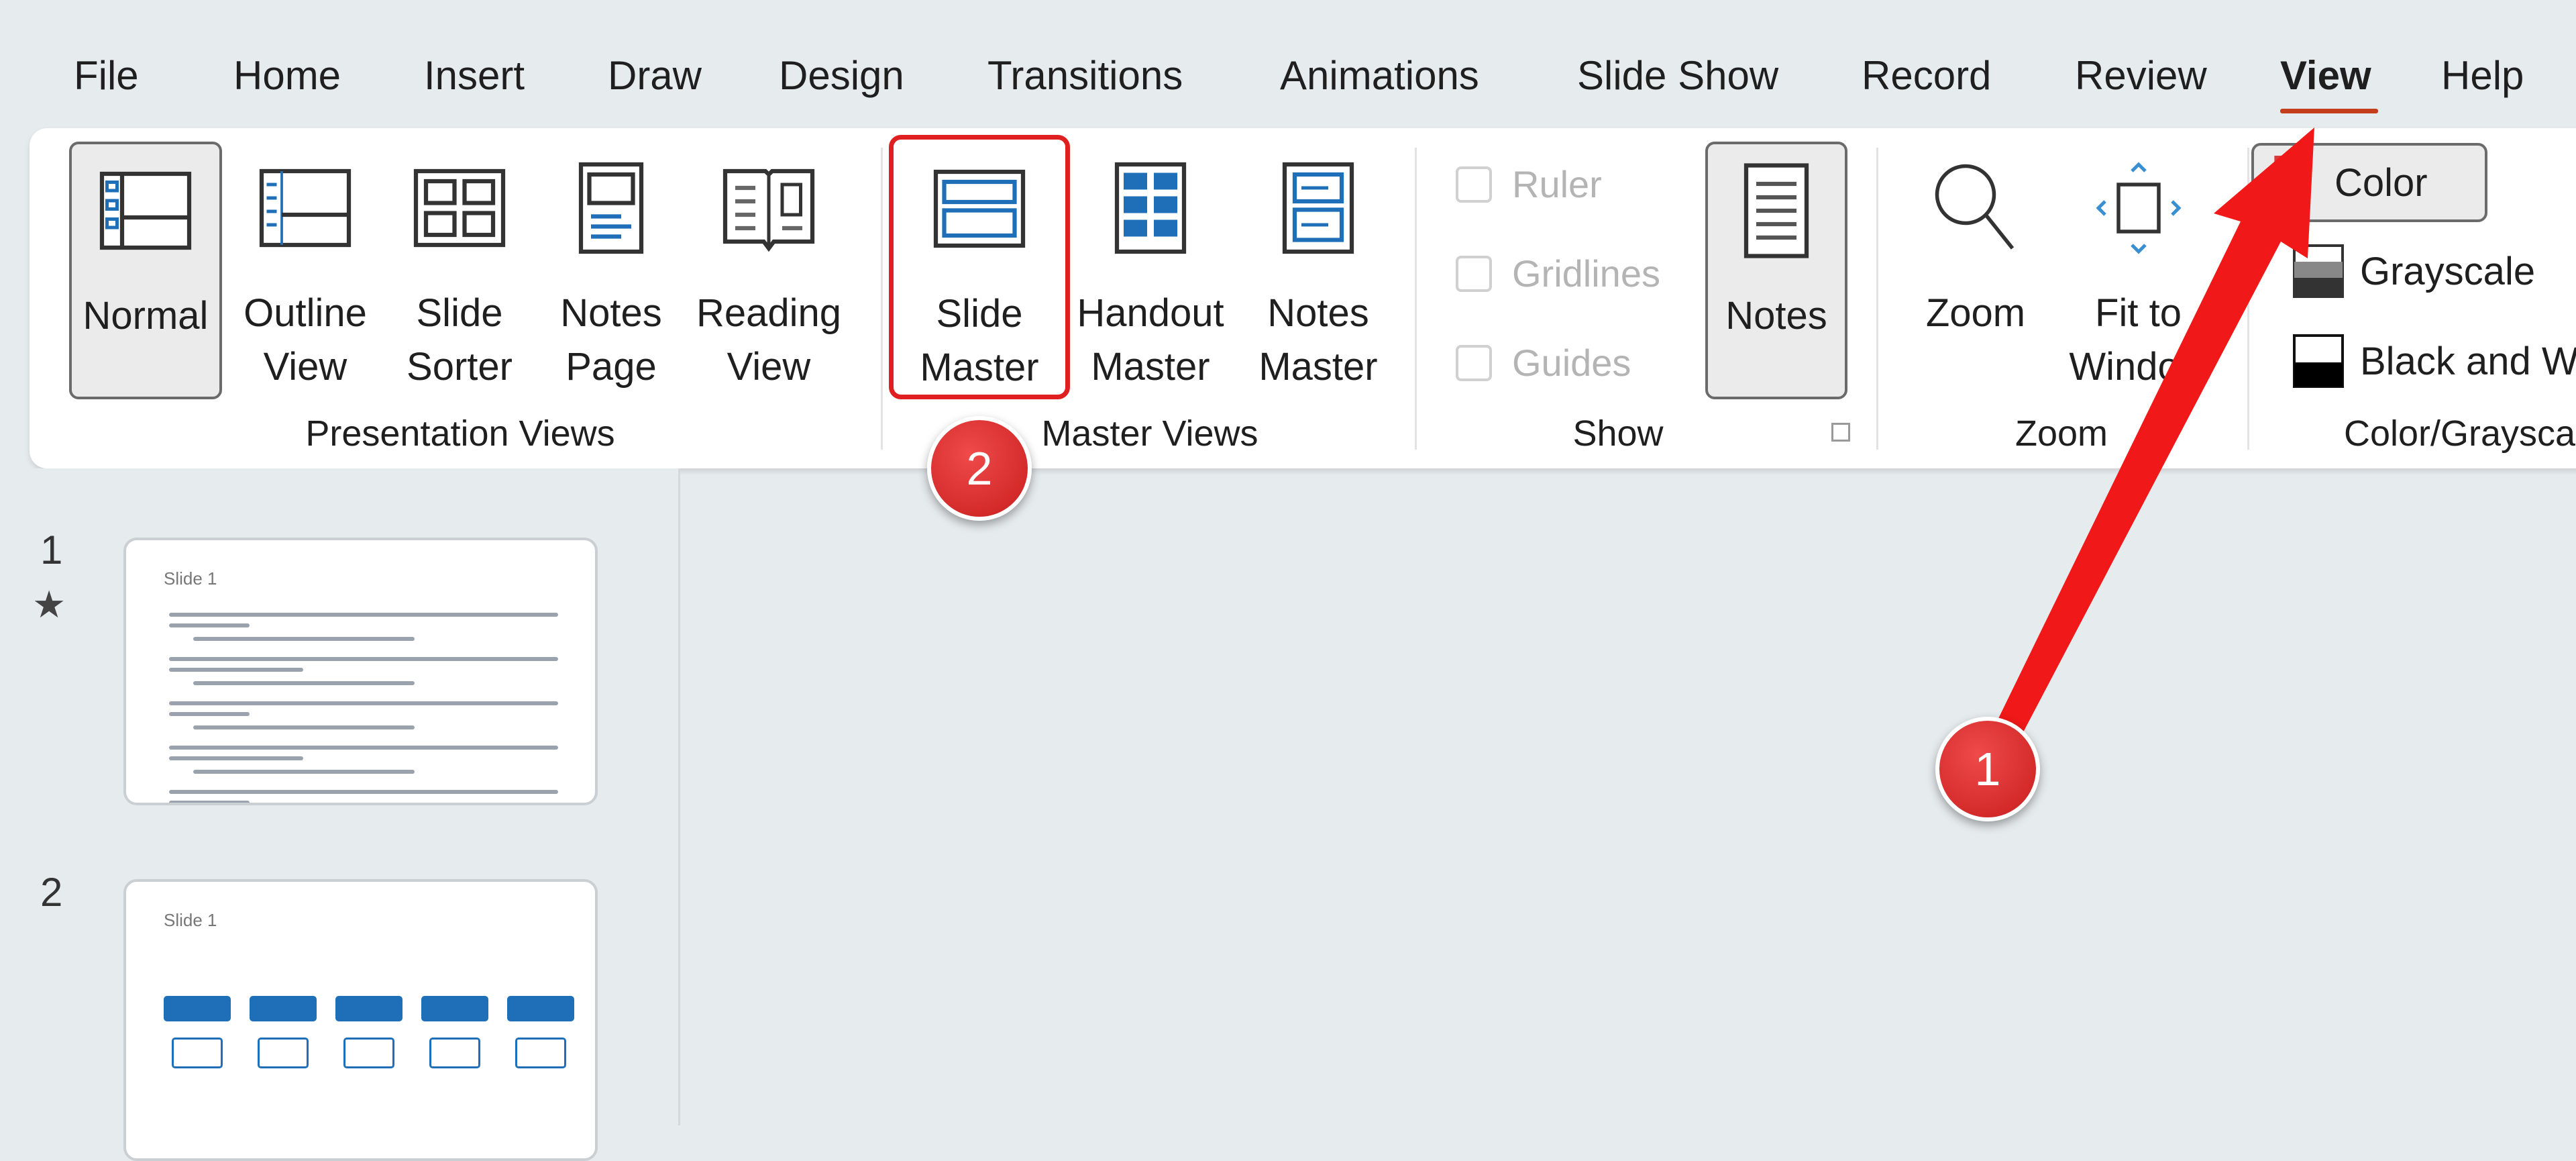  What do you see at coordinates (2146, 450) in the screenshot?
I see `annotation-arrow` at bounding box center [2146, 450].